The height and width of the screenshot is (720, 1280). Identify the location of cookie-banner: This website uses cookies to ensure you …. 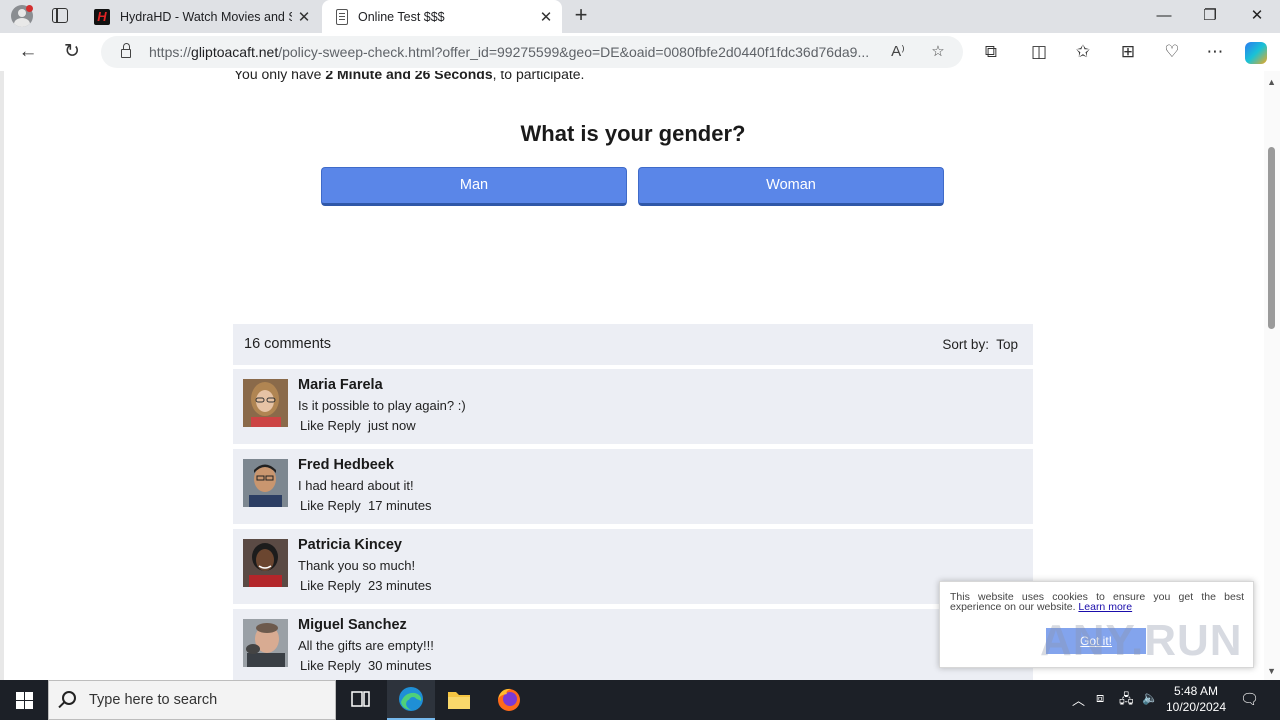
(1096, 624).